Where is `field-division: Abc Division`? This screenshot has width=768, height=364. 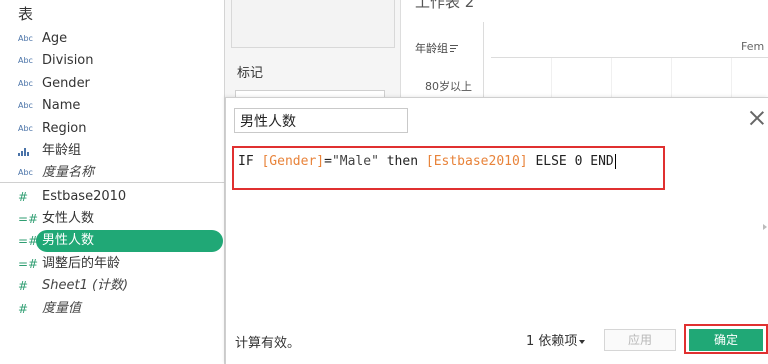 field-division: Abc Division is located at coordinates (112, 61).